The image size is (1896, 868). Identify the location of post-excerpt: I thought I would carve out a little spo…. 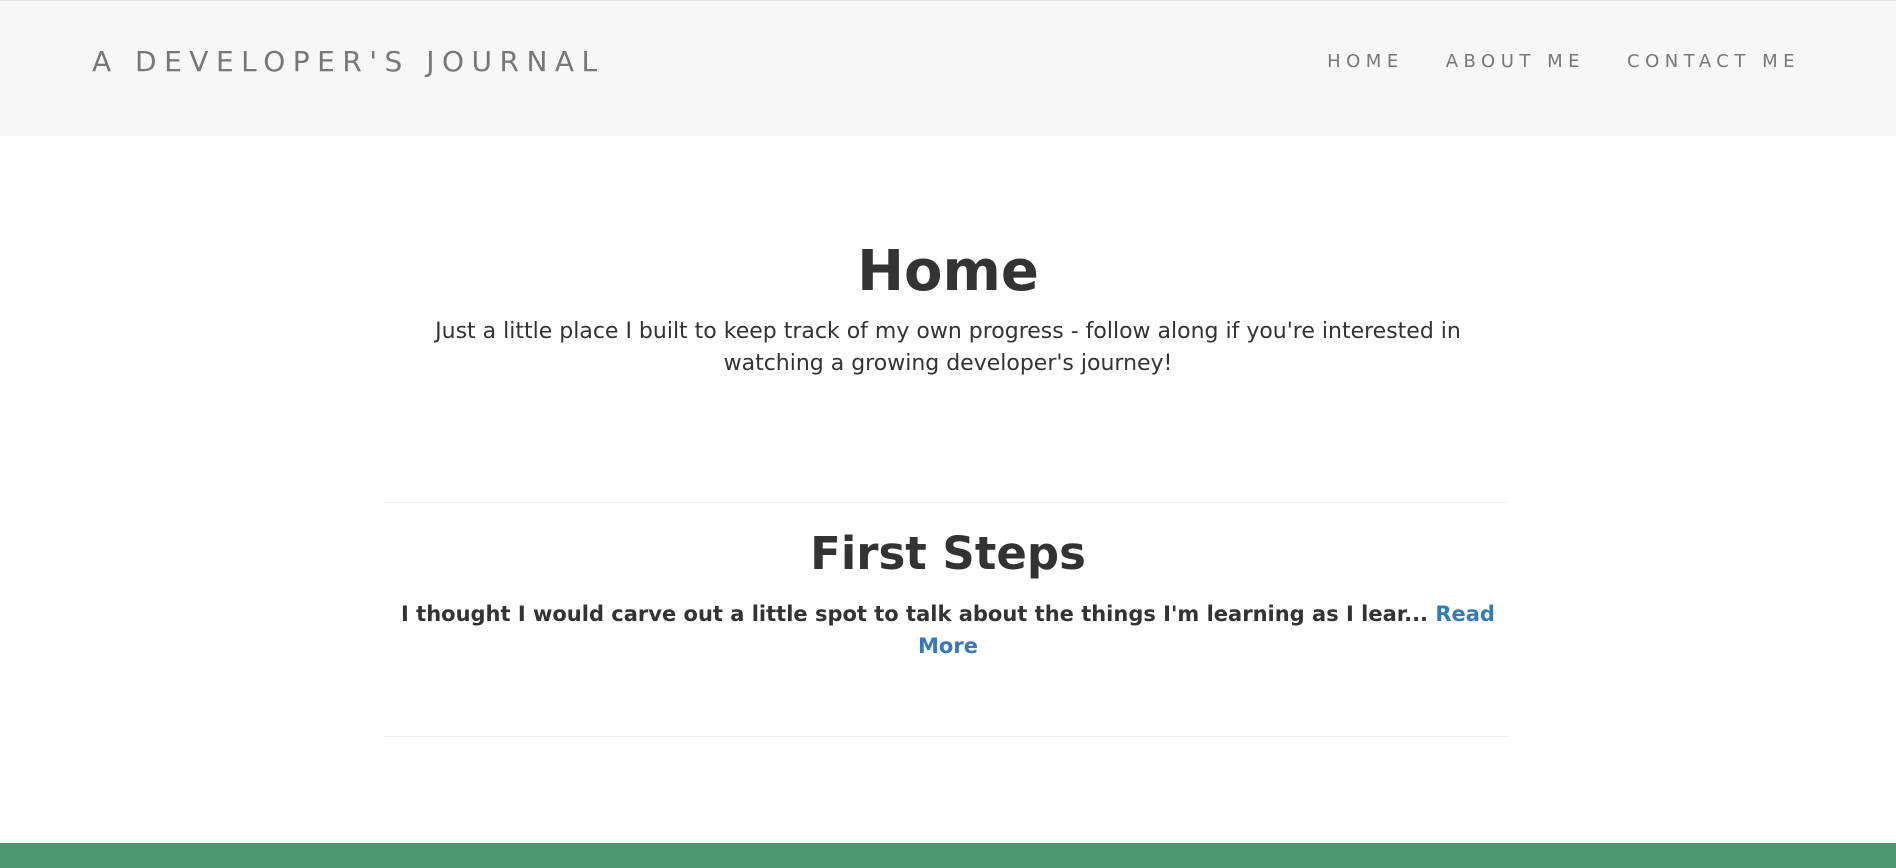
(948, 630).